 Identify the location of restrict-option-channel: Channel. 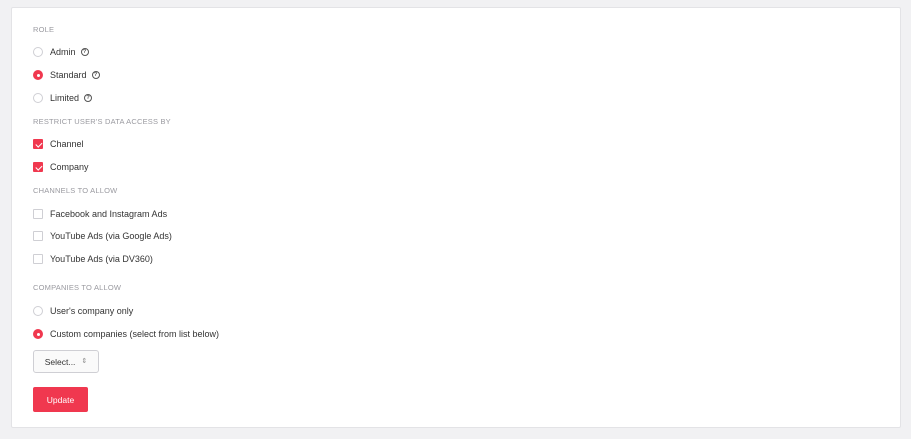
(58, 144).